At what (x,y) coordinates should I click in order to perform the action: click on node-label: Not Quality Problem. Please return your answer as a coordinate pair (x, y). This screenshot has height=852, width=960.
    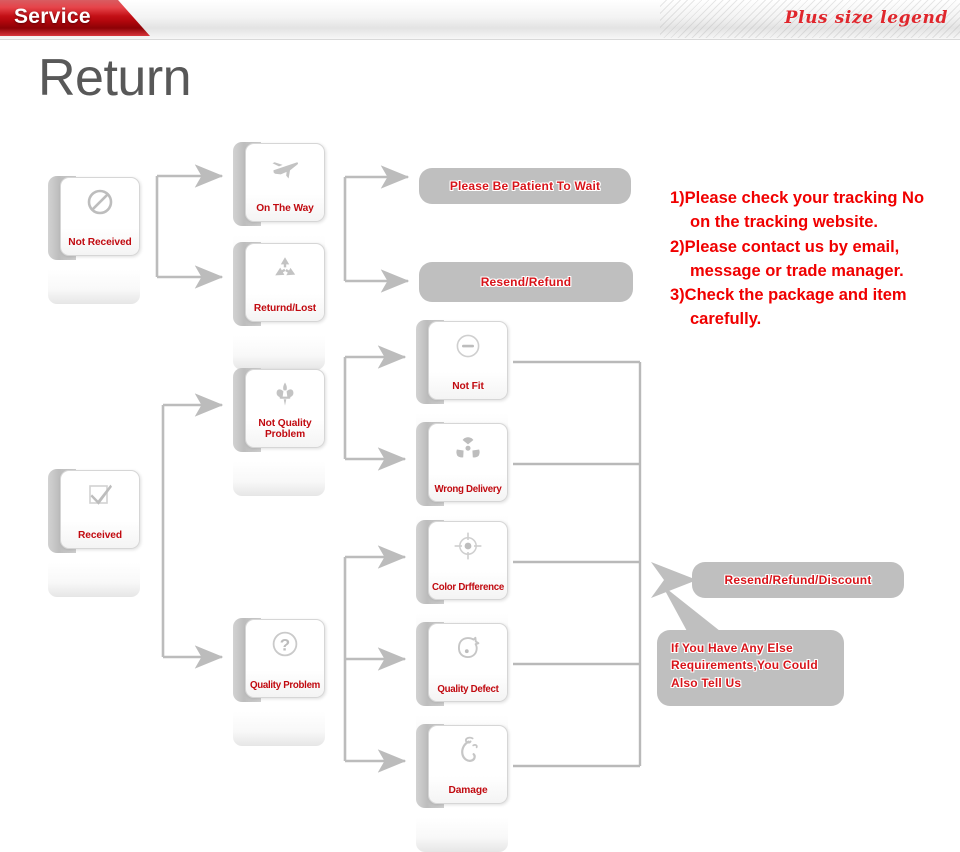
    Looking at the image, I should click on (285, 428).